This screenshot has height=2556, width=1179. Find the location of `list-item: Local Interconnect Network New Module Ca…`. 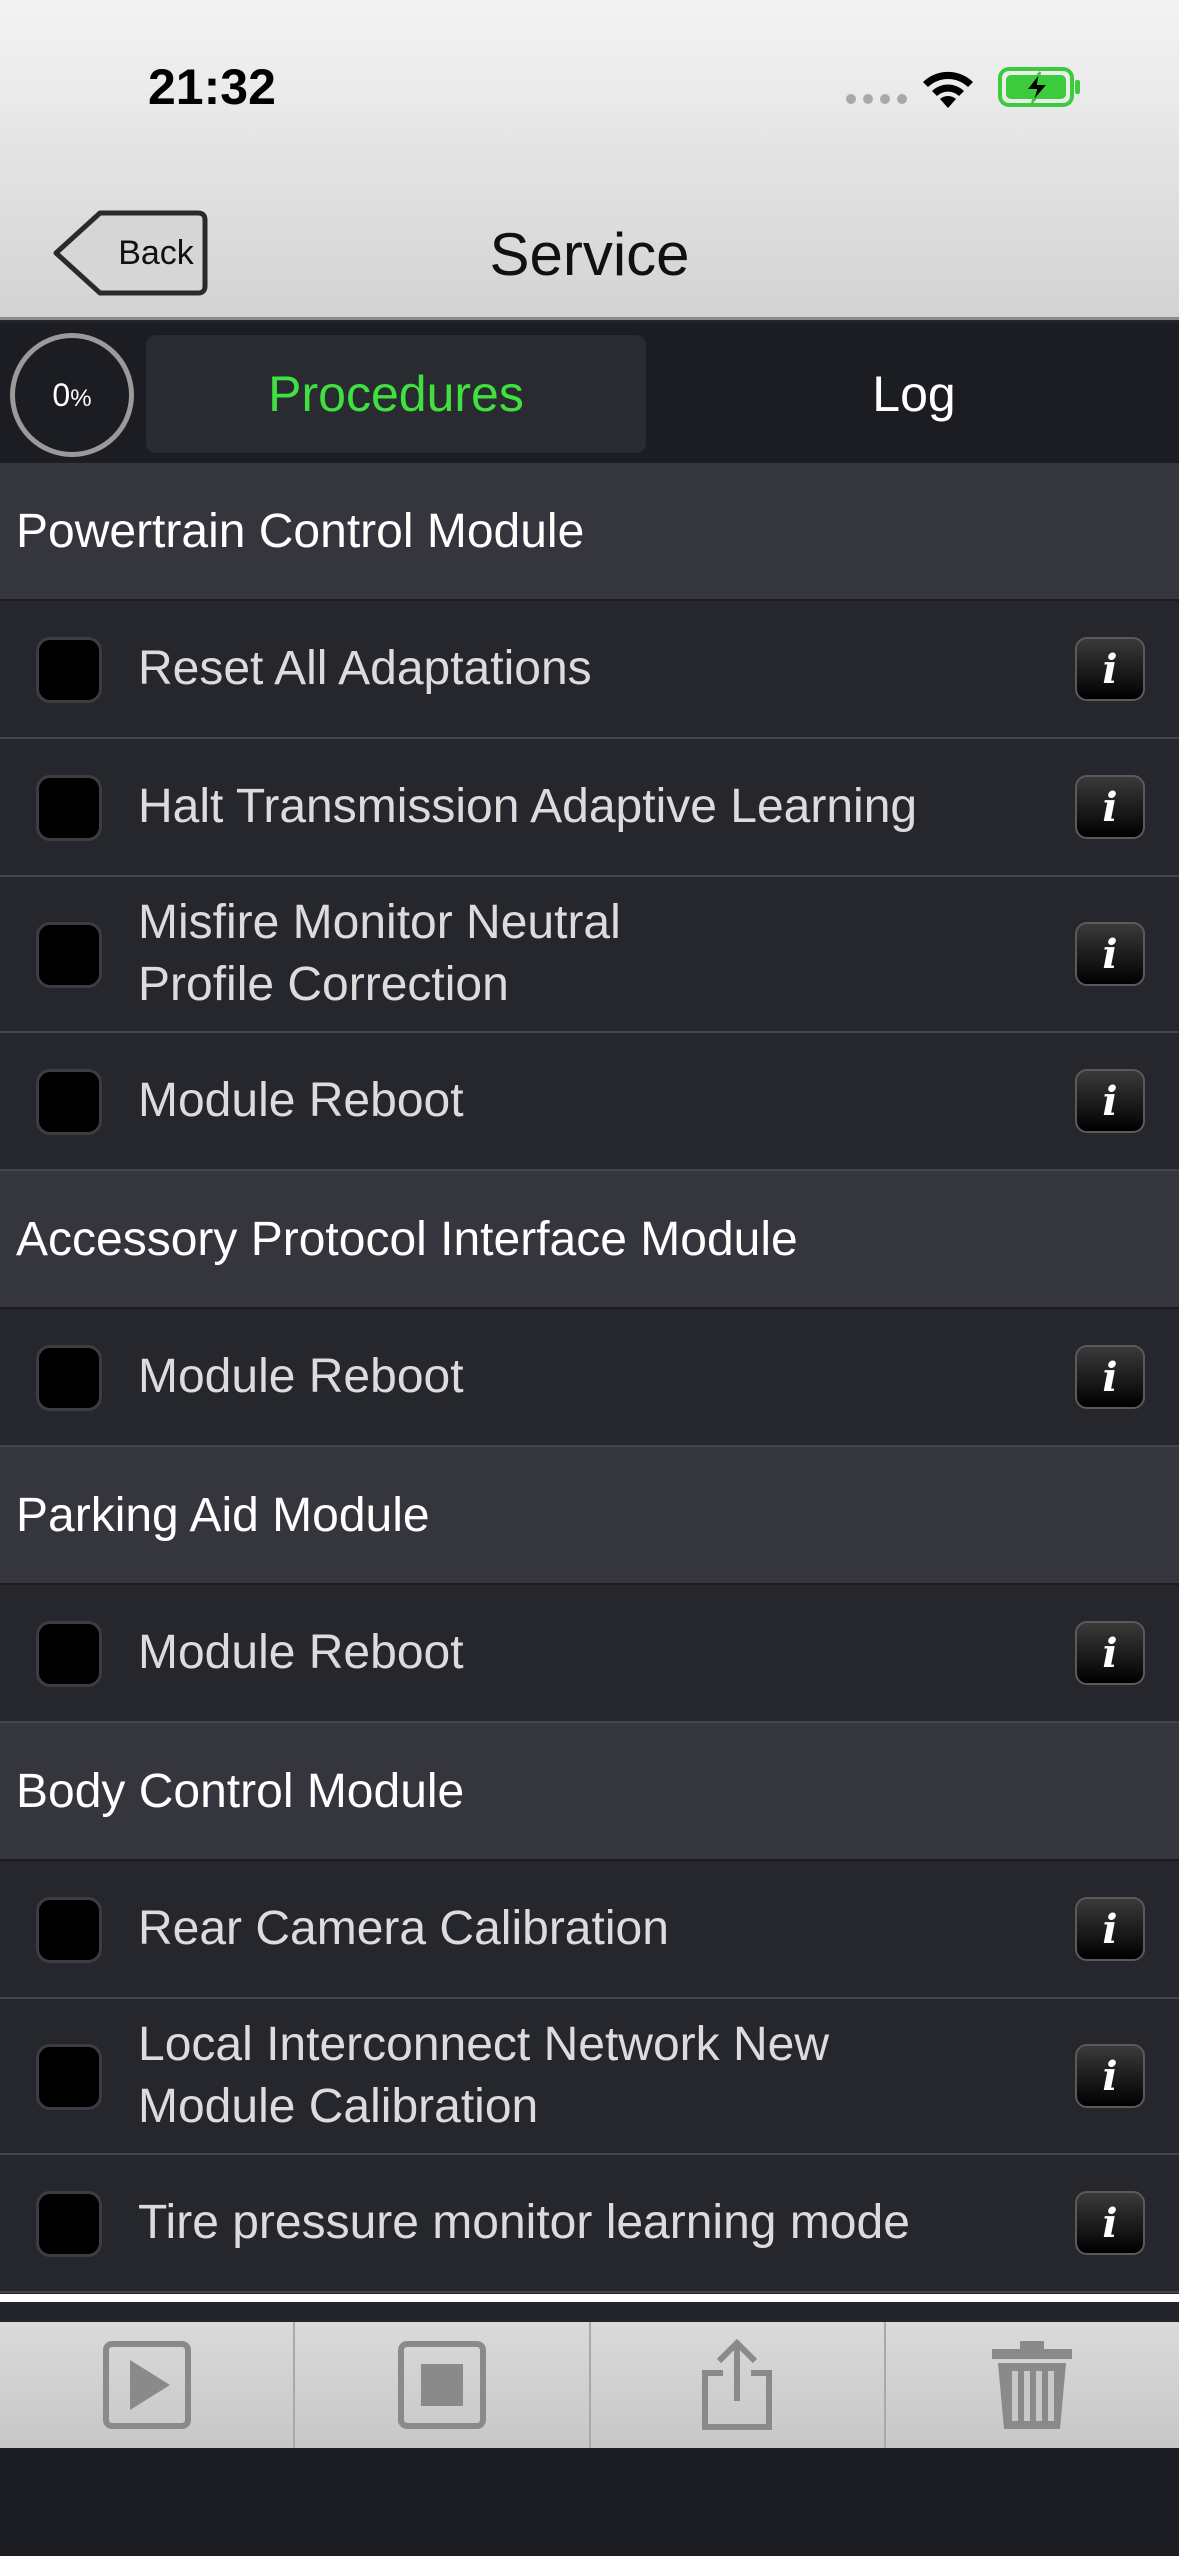

list-item: Local Interconnect Network New Module Ca… is located at coordinates (589, 2077).